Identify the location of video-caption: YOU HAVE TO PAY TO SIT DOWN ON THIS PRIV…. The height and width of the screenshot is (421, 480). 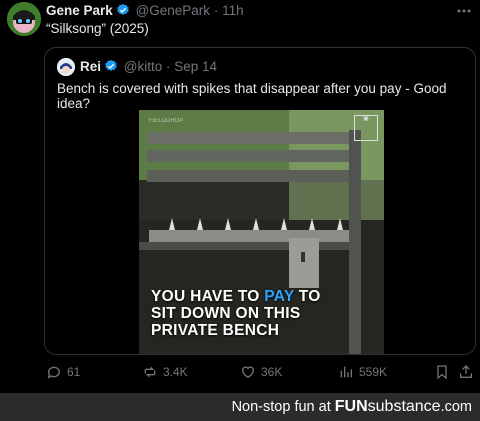
(236, 313).